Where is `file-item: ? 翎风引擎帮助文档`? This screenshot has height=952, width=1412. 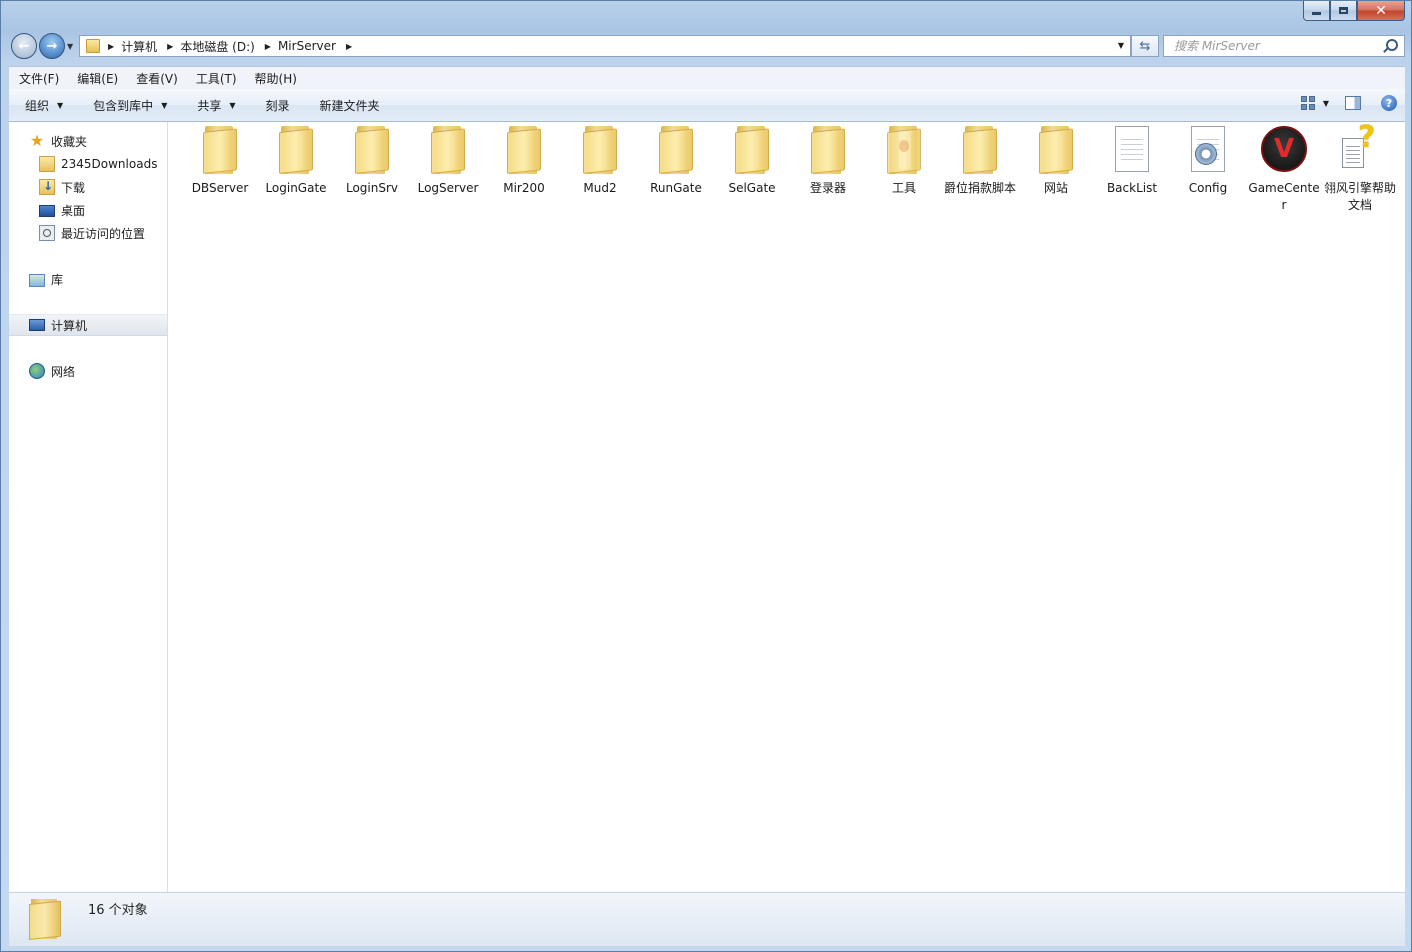 file-item: ? 翎风引擎帮助文档 is located at coordinates (1360, 168).